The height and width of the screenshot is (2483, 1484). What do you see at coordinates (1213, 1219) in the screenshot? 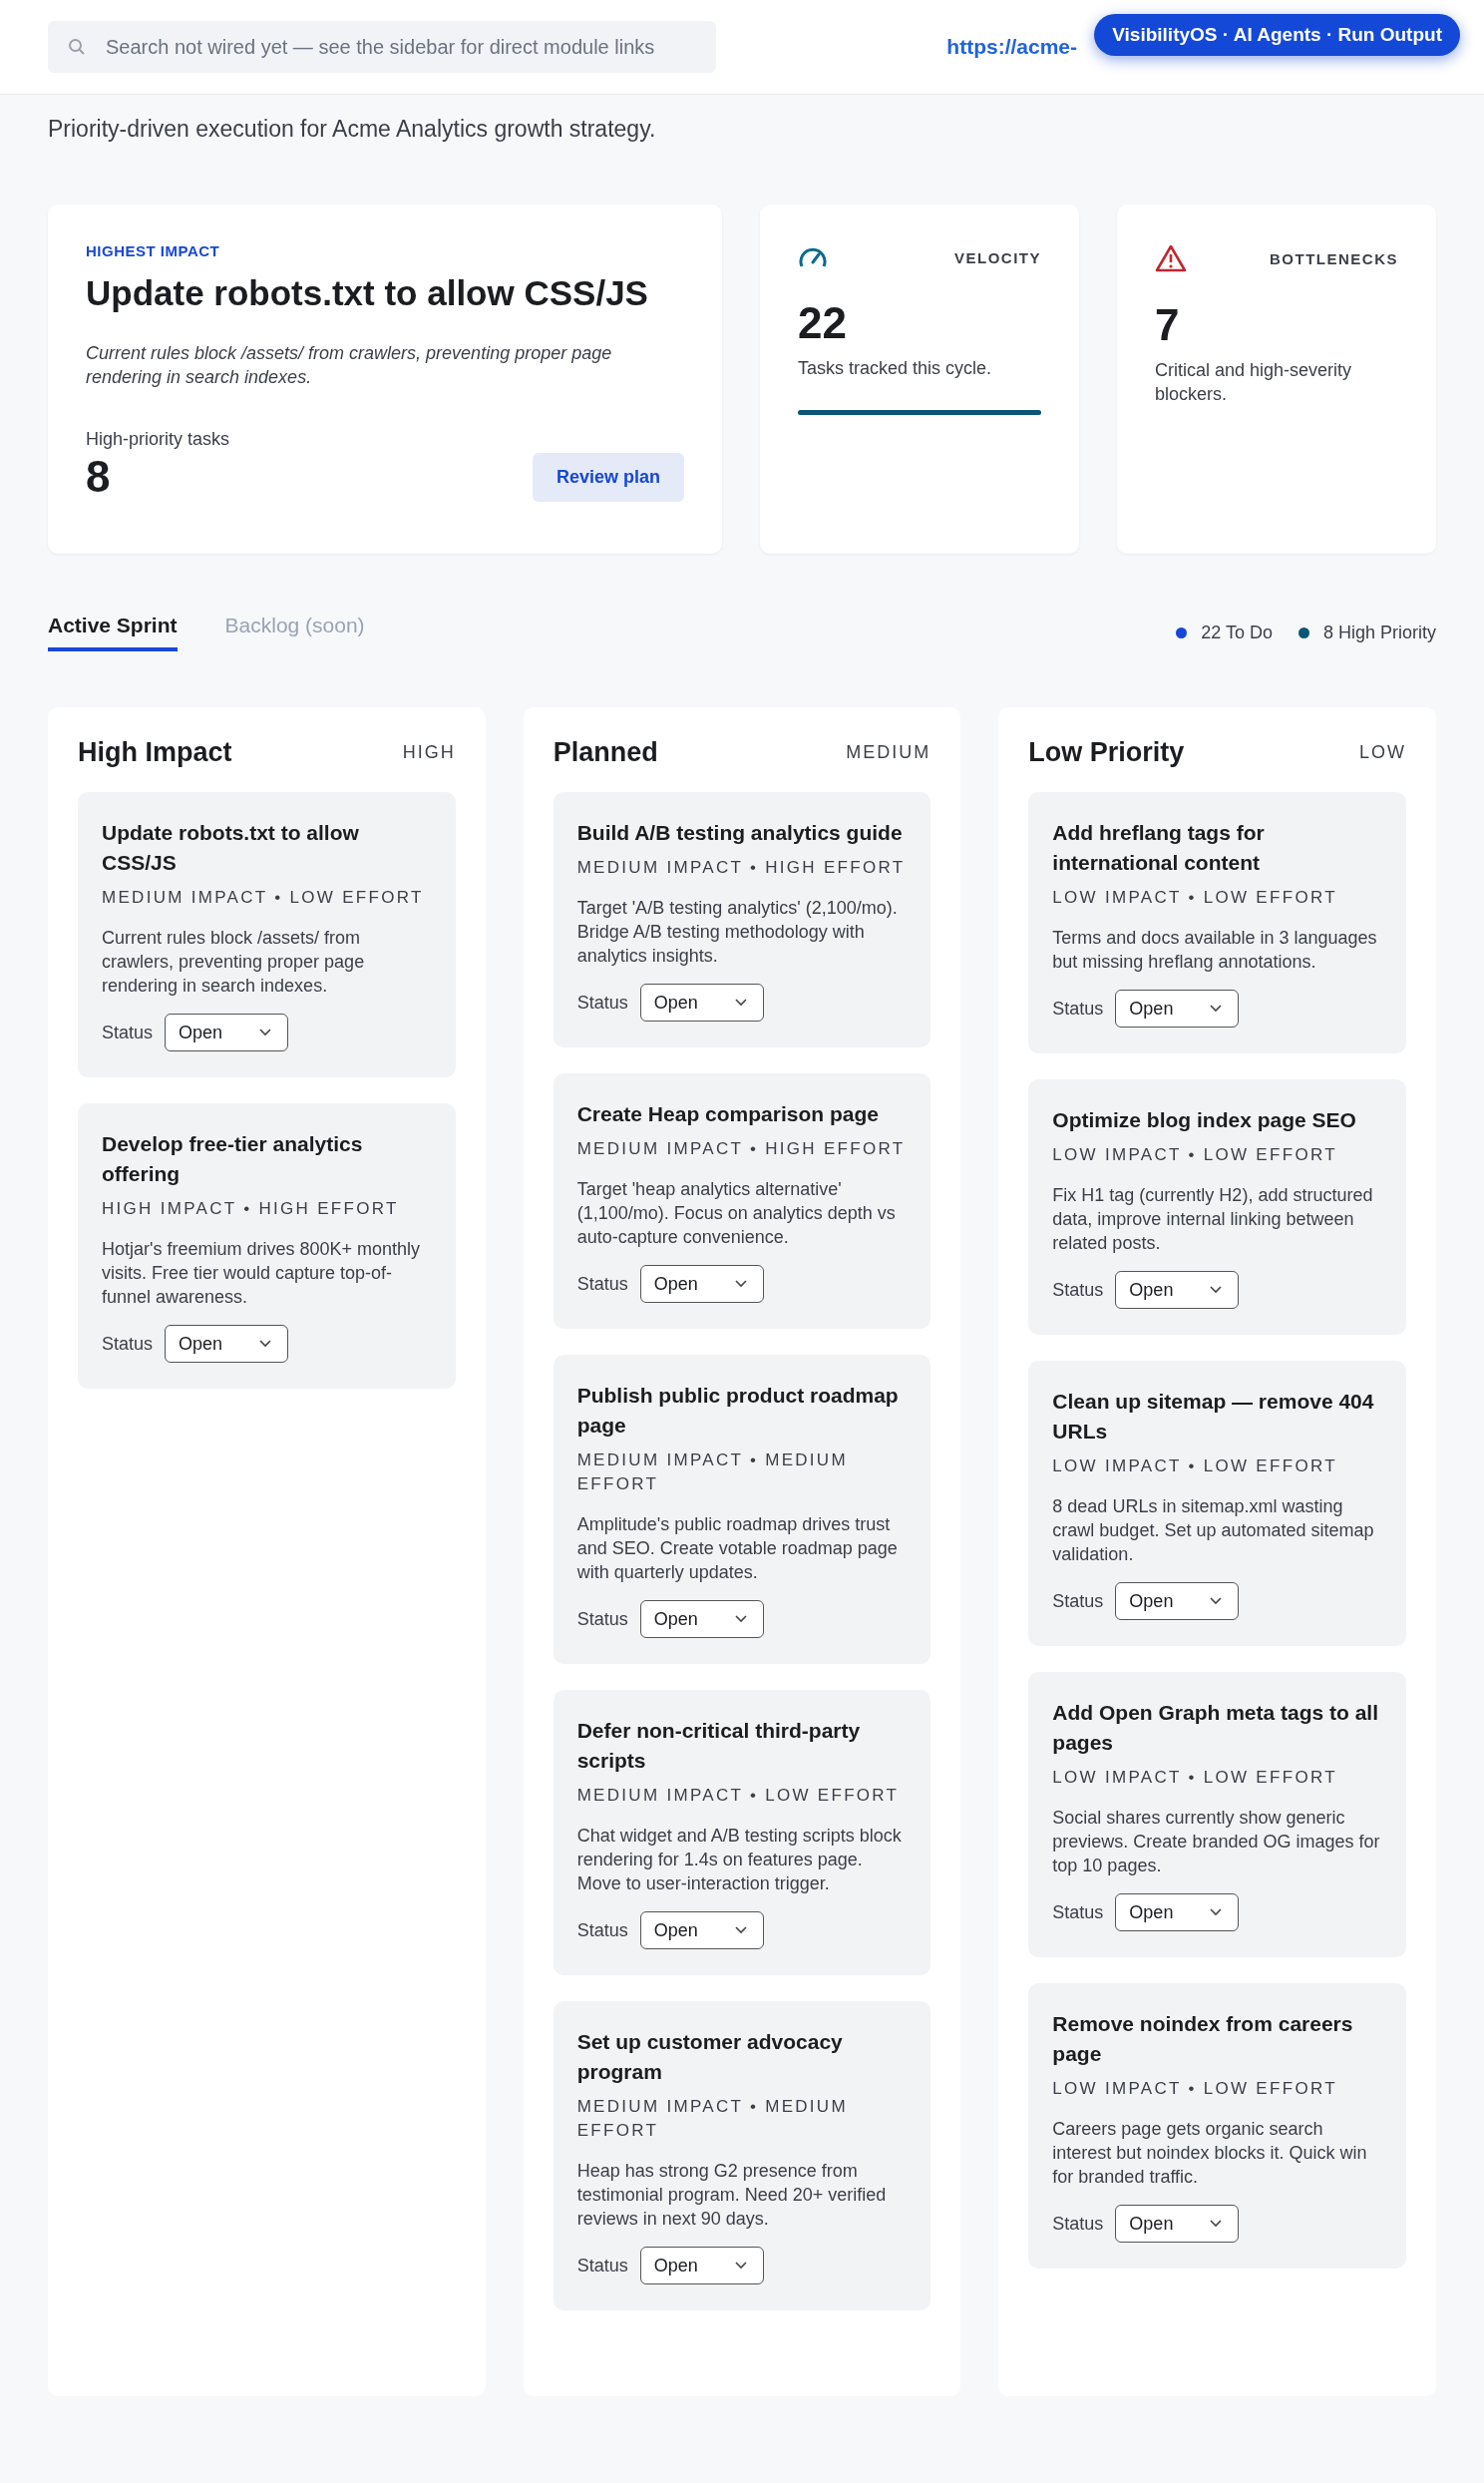
I see `task-description: Fix H1 tag (currently H2), add structured data, improve internal linking between related posts.` at bounding box center [1213, 1219].